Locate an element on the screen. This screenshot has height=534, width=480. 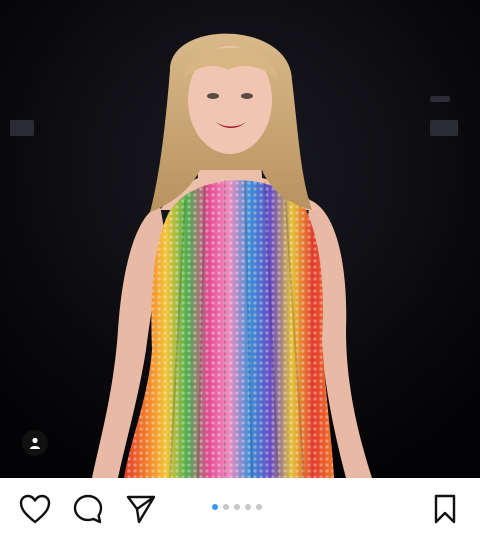
comment-icon is located at coordinates (88, 509).